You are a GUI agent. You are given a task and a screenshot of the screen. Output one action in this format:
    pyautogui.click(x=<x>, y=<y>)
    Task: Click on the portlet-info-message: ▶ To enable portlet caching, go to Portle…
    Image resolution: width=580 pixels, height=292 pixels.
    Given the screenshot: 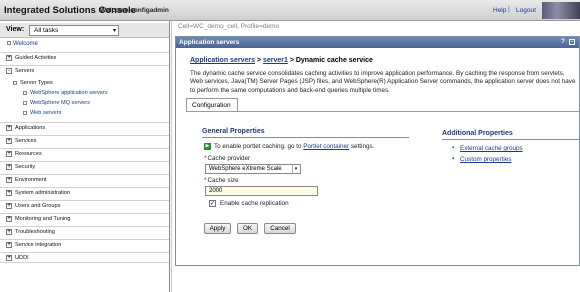 What is the action you would take?
    pyautogui.click(x=289, y=146)
    